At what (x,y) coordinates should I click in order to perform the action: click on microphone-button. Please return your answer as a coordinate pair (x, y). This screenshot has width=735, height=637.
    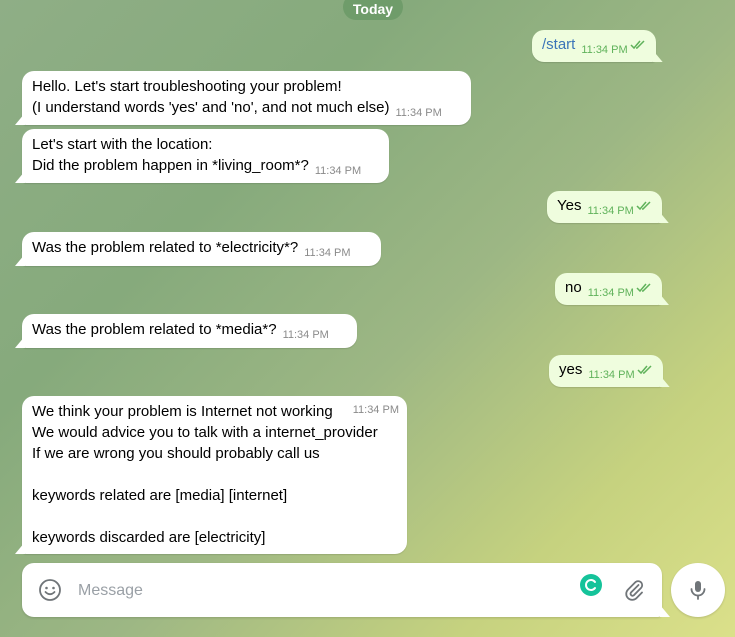
    Looking at the image, I should click on (698, 590).